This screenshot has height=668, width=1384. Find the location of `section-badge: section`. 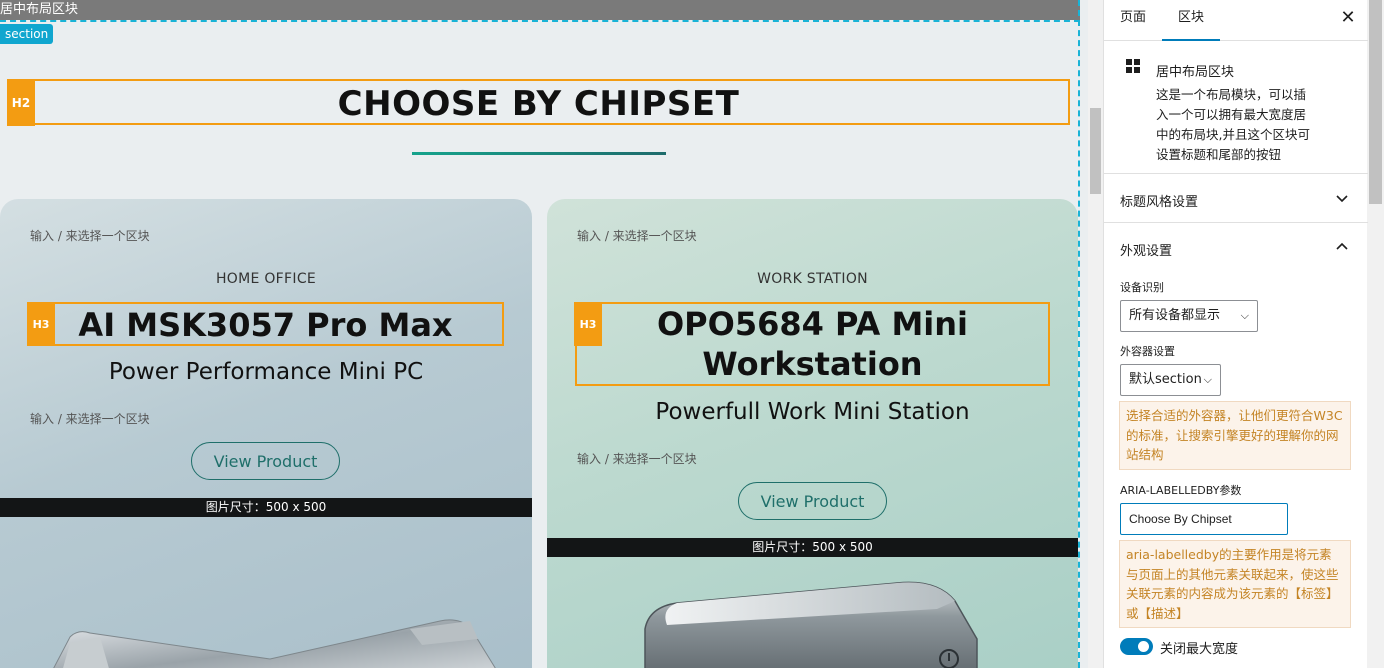

section-badge: section is located at coordinates (27, 34).